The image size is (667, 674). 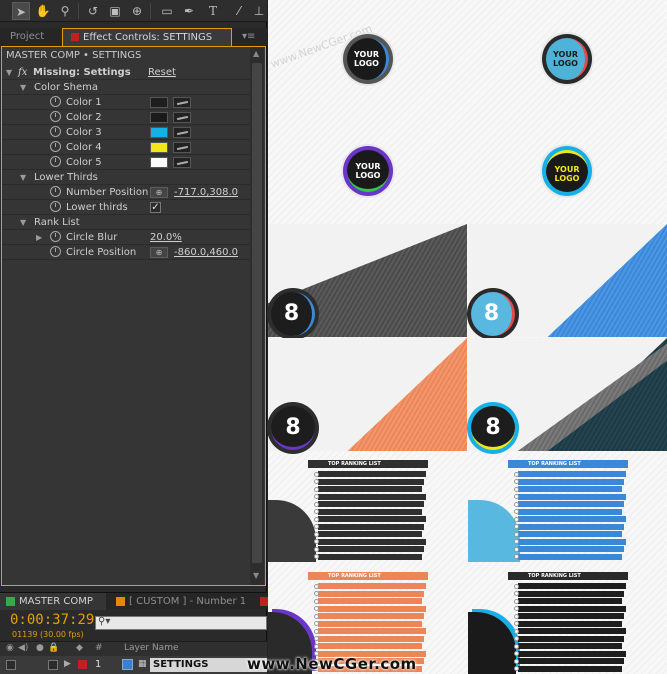 I want to click on tab-effect-controls: Effect Controls: SETTINGS, so click(x=147, y=37).